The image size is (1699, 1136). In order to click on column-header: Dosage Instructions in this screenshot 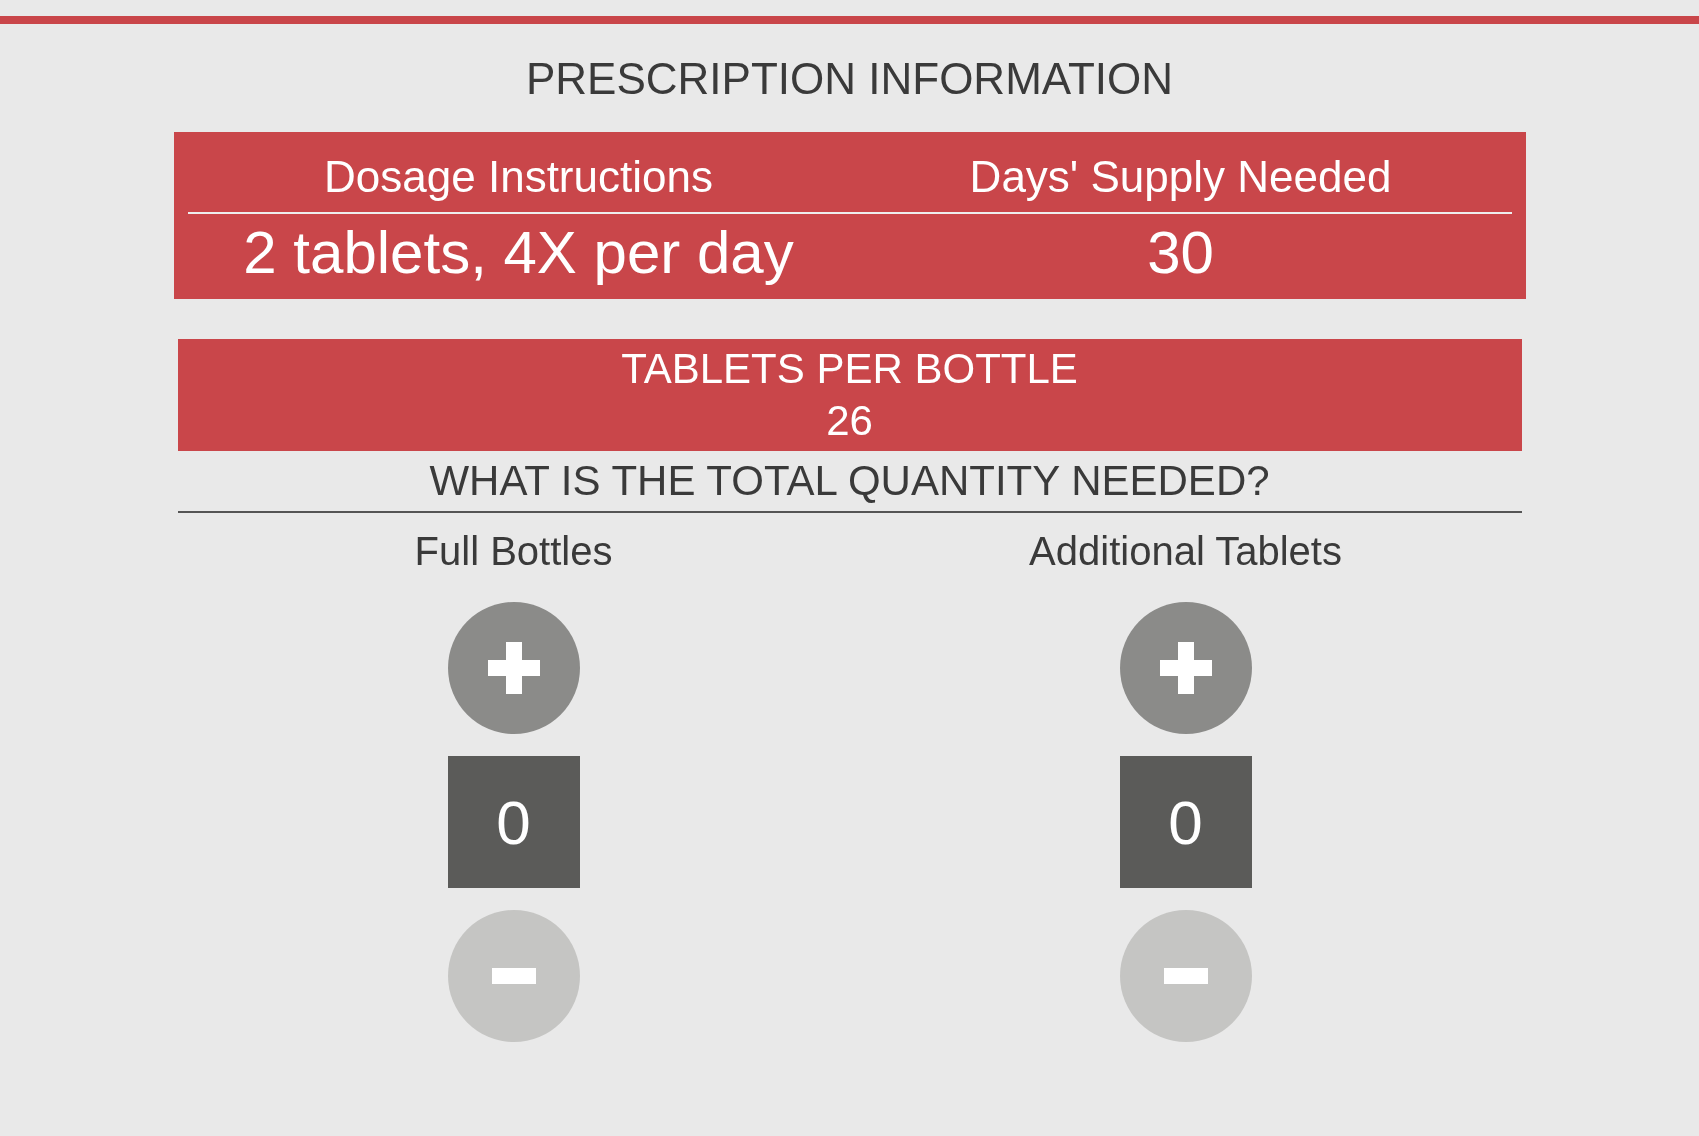, I will do `click(518, 177)`.